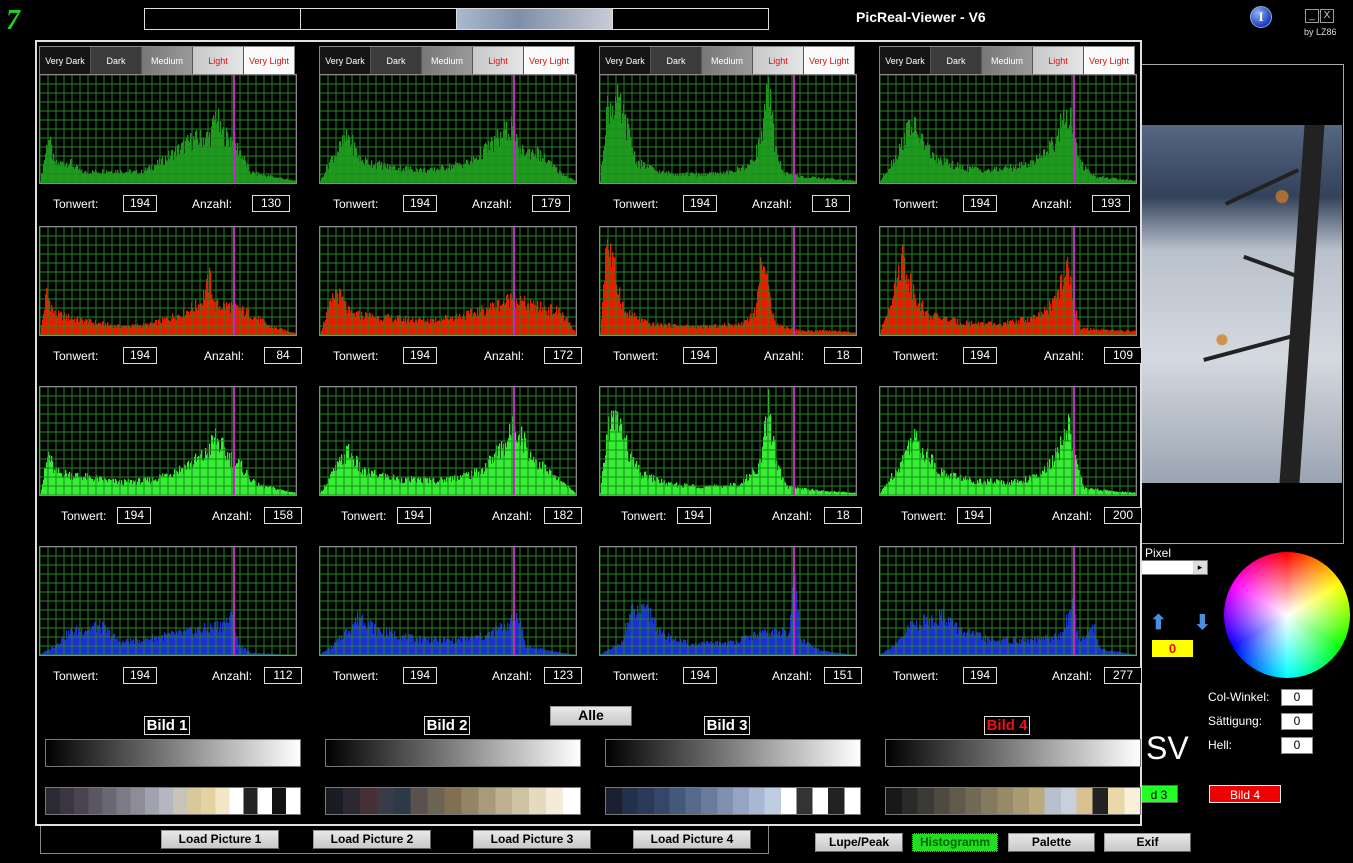 Image resolution: width=1353 pixels, height=863 pixels. I want to click on bild-label-wrapper: Bild 1, so click(167, 725).